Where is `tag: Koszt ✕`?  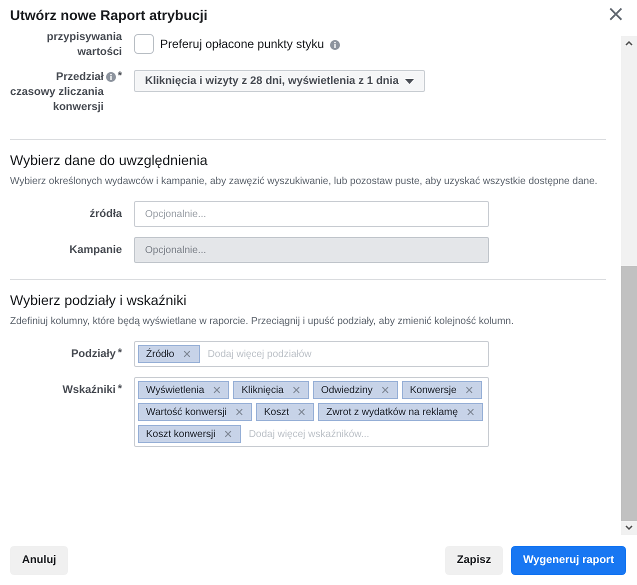
tag: Koszt ✕ is located at coordinates (285, 412).